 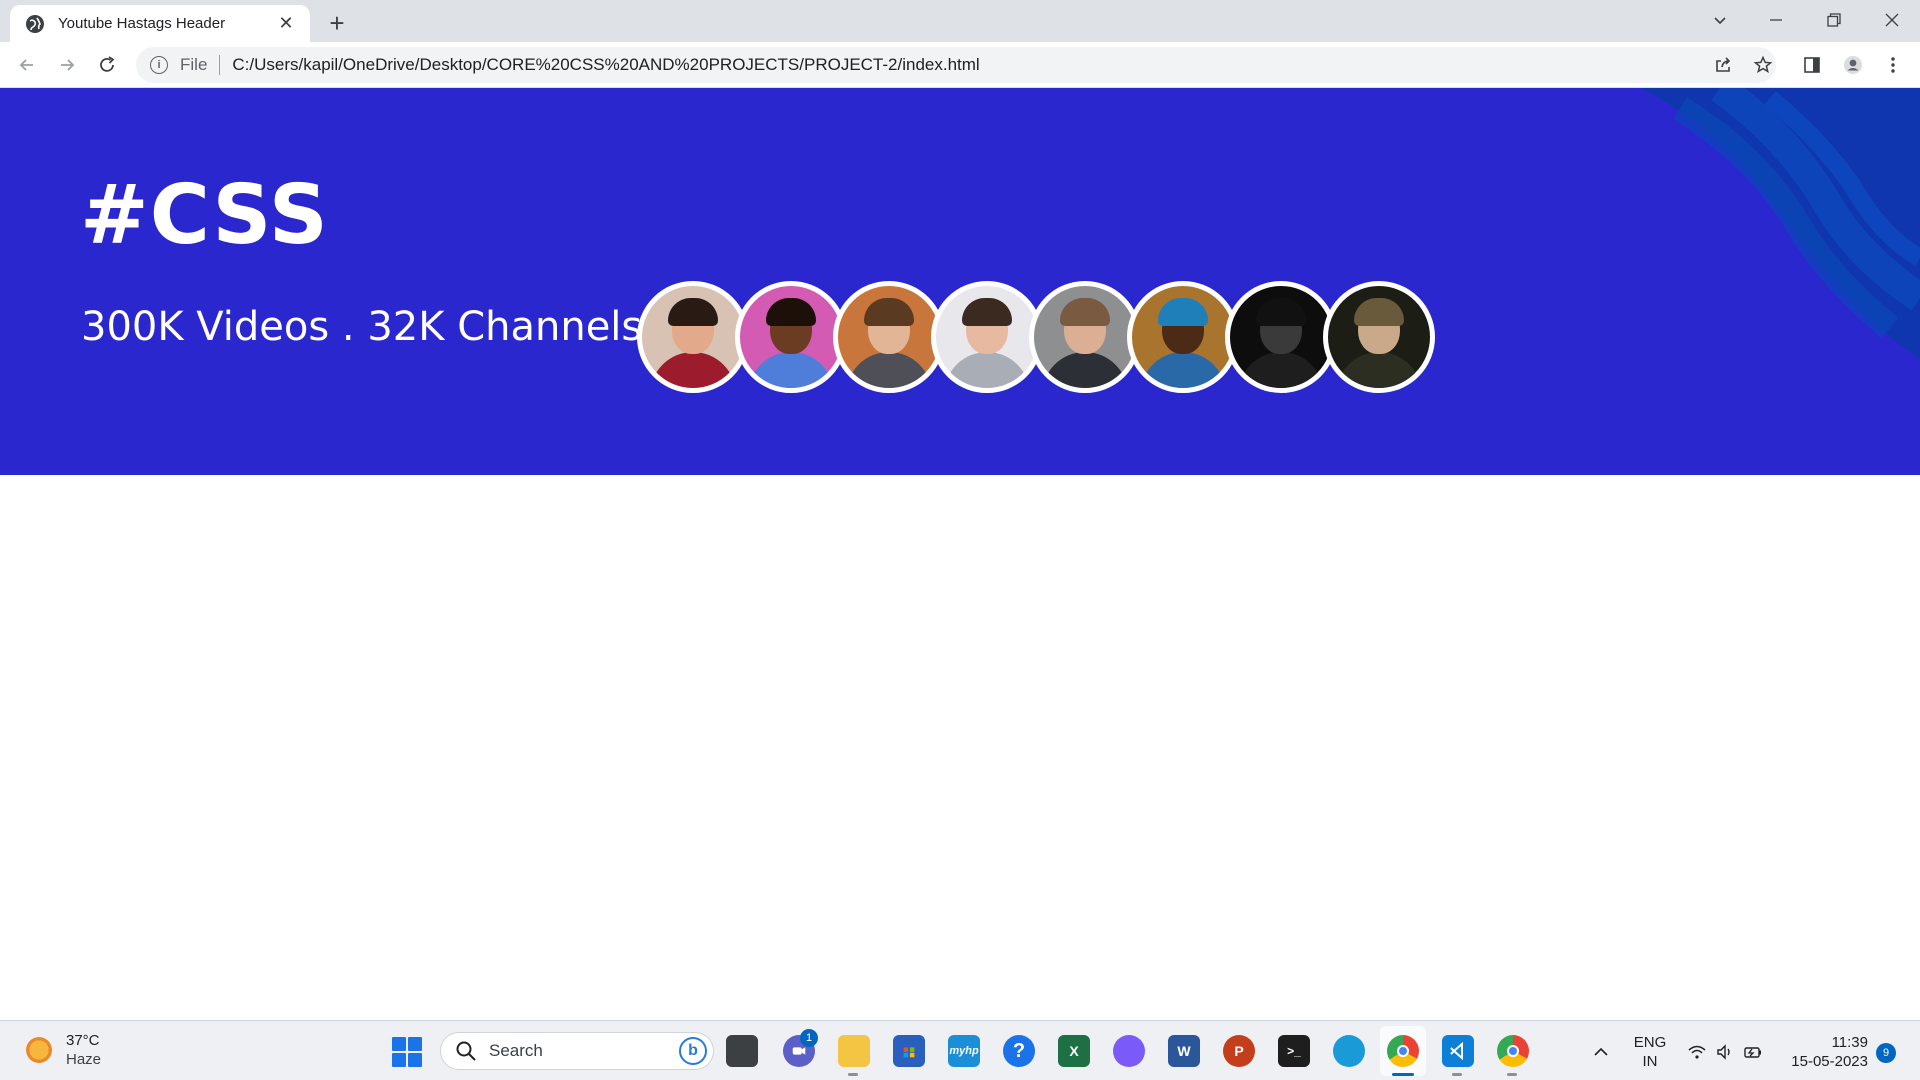 I want to click on language-code: ENG, so click(x=1650, y=1042).